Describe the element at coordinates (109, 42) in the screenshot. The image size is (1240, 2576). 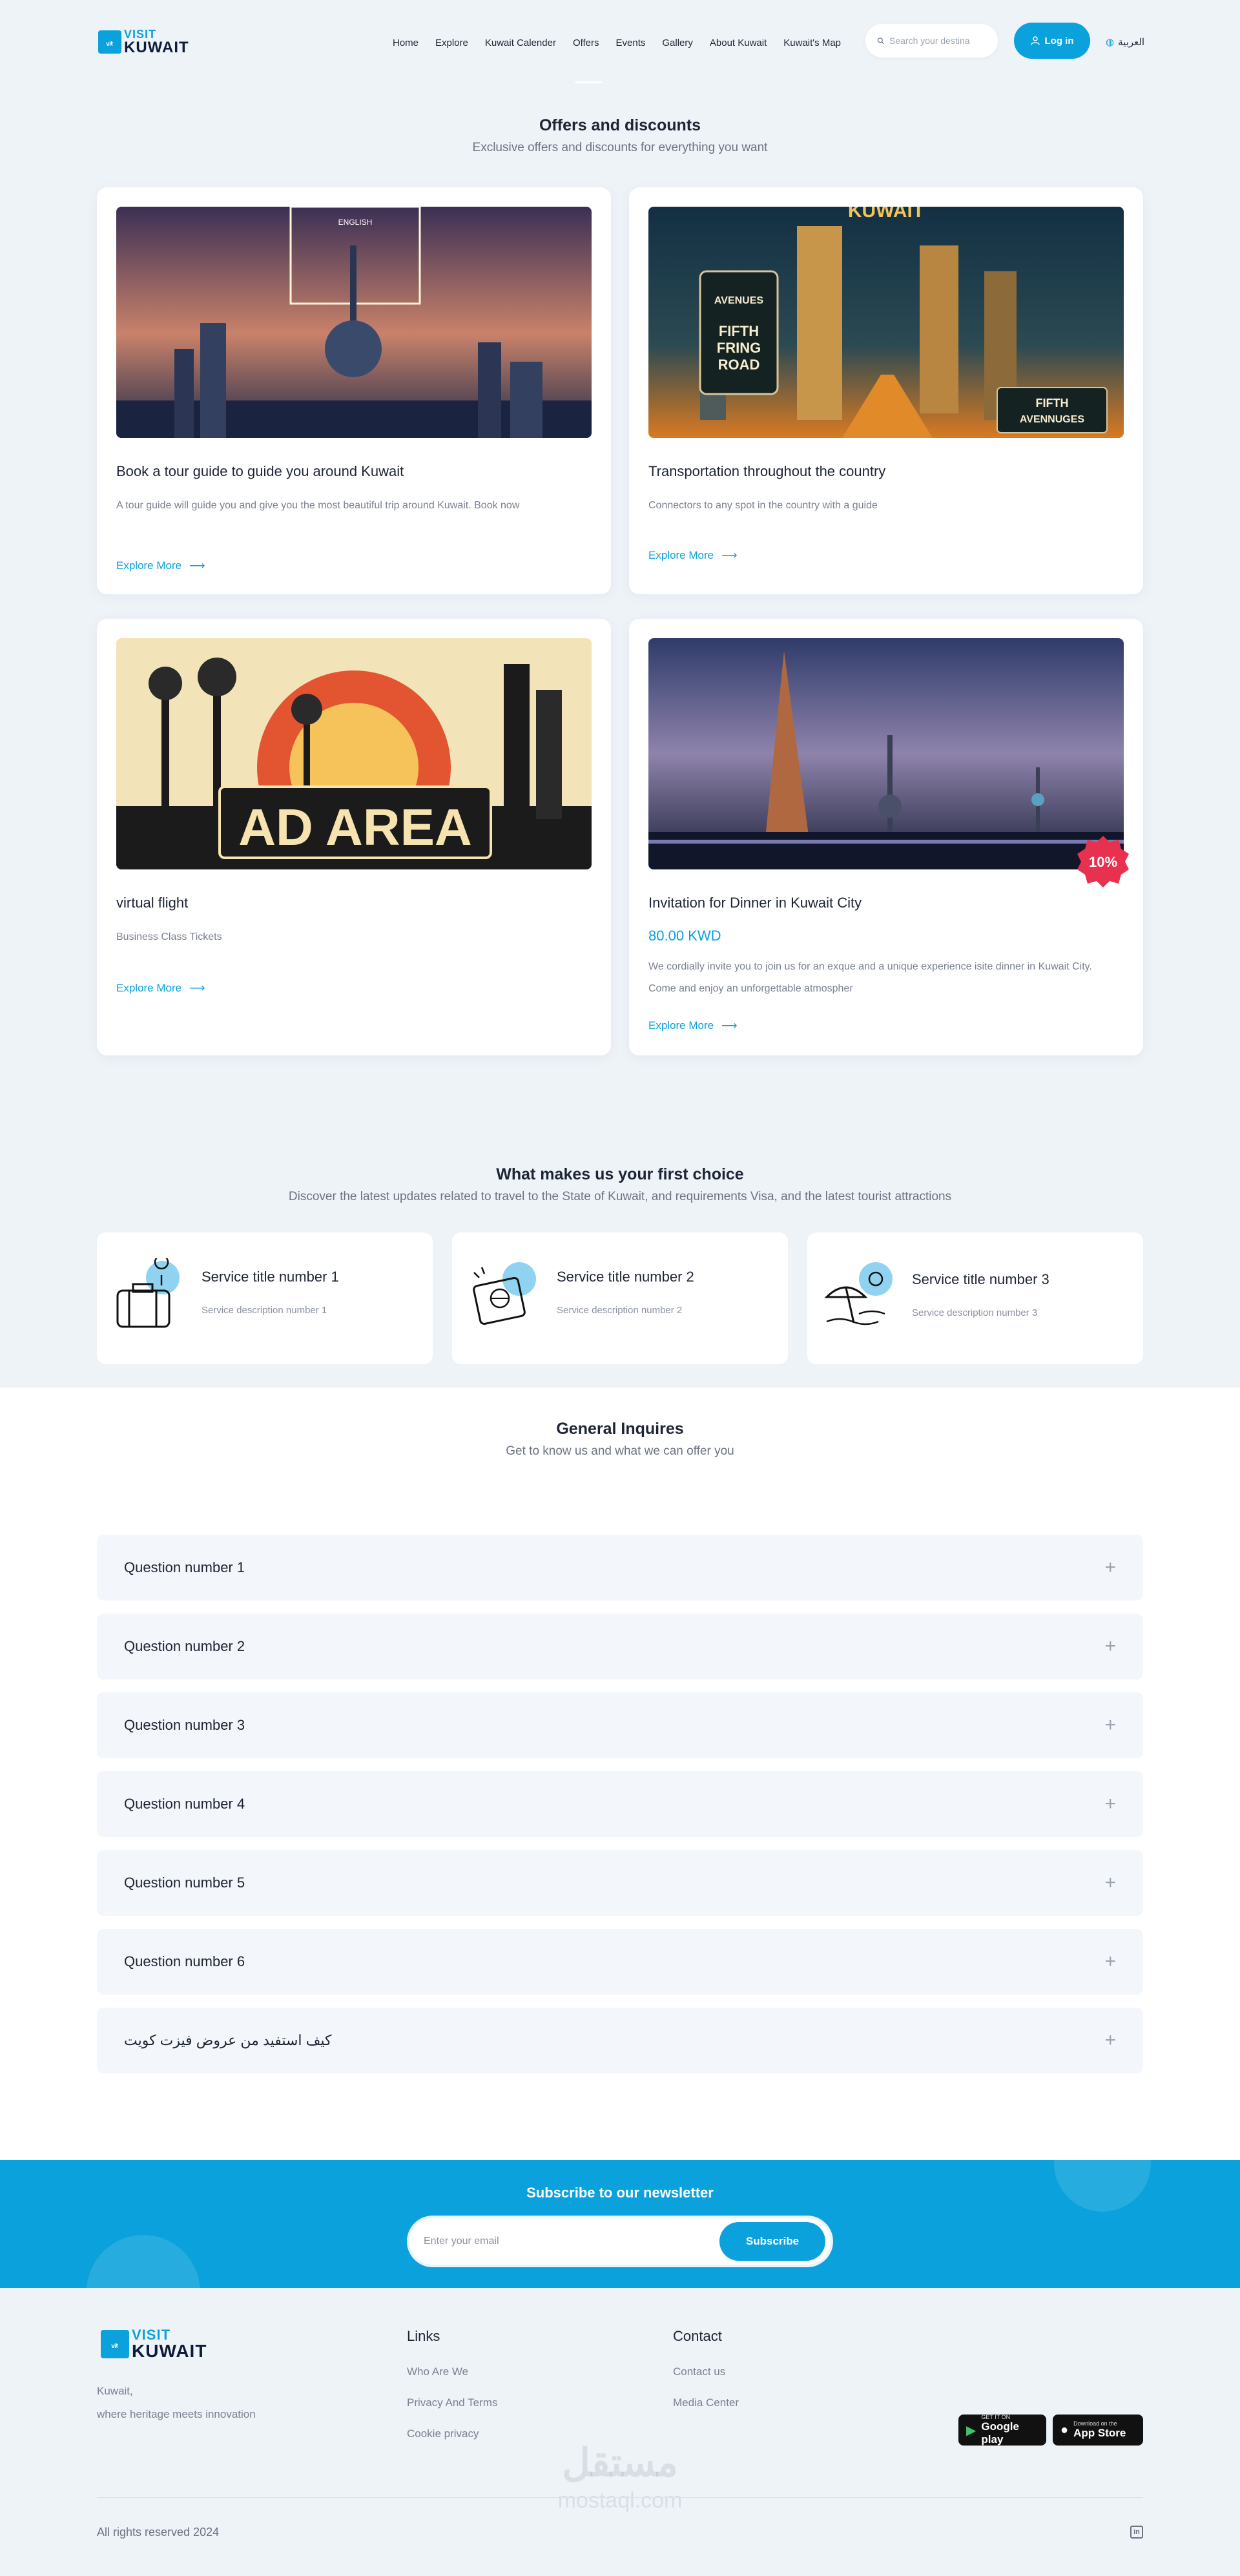
I see `logo-mark-icon: ᵥᵢₜ` at that location.